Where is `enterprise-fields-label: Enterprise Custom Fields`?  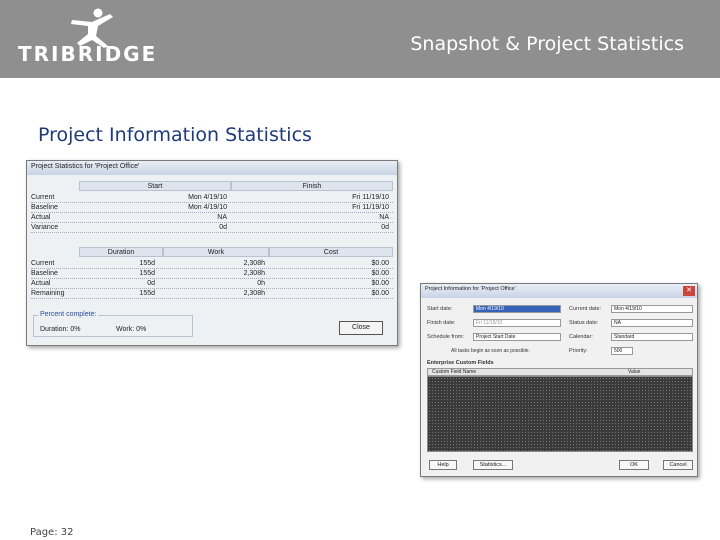 enterprise-fields-label: Enterprise Custom Fields is located at coordinates (460, 363).